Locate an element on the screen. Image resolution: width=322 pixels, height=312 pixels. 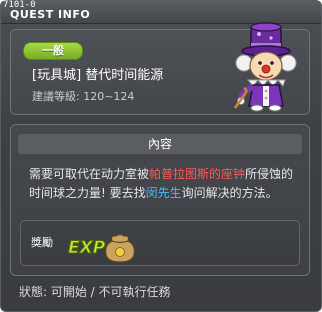
recommended-level: 建議等級: 120~124 is located at coordinates (83, 96).